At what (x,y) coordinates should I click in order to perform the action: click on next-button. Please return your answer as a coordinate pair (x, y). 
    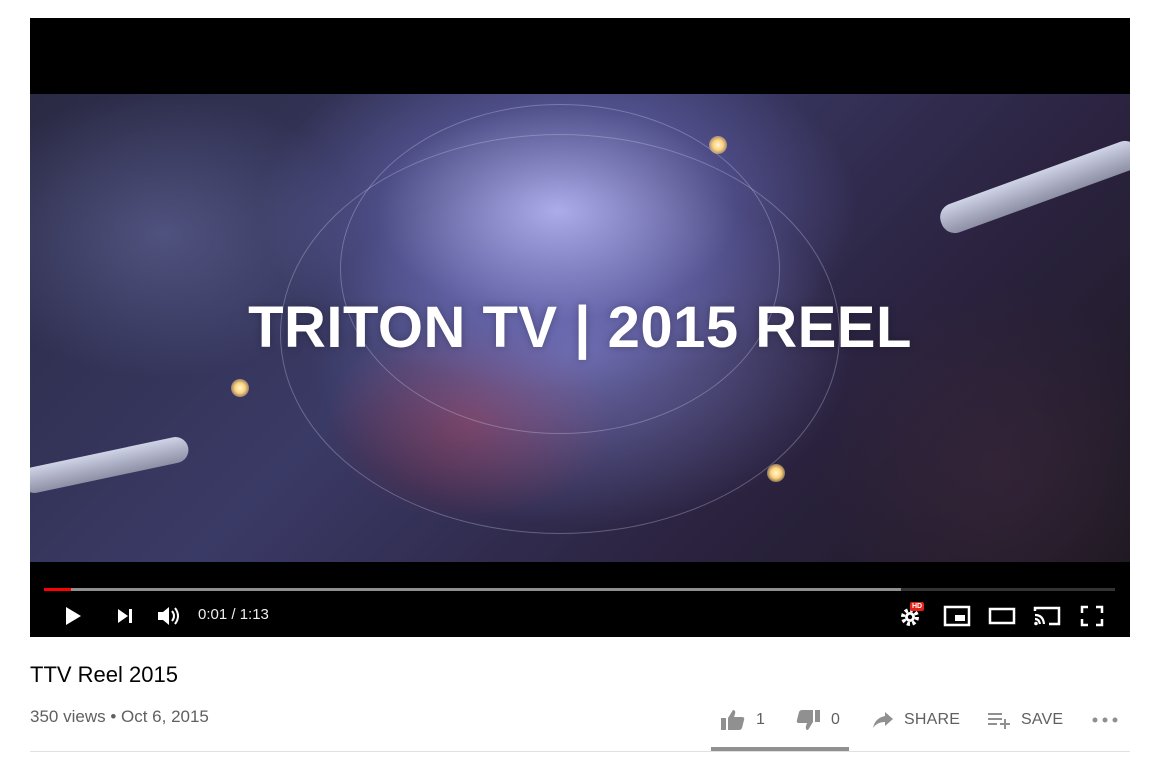
    Looking at the image, I should click on (125, 616).